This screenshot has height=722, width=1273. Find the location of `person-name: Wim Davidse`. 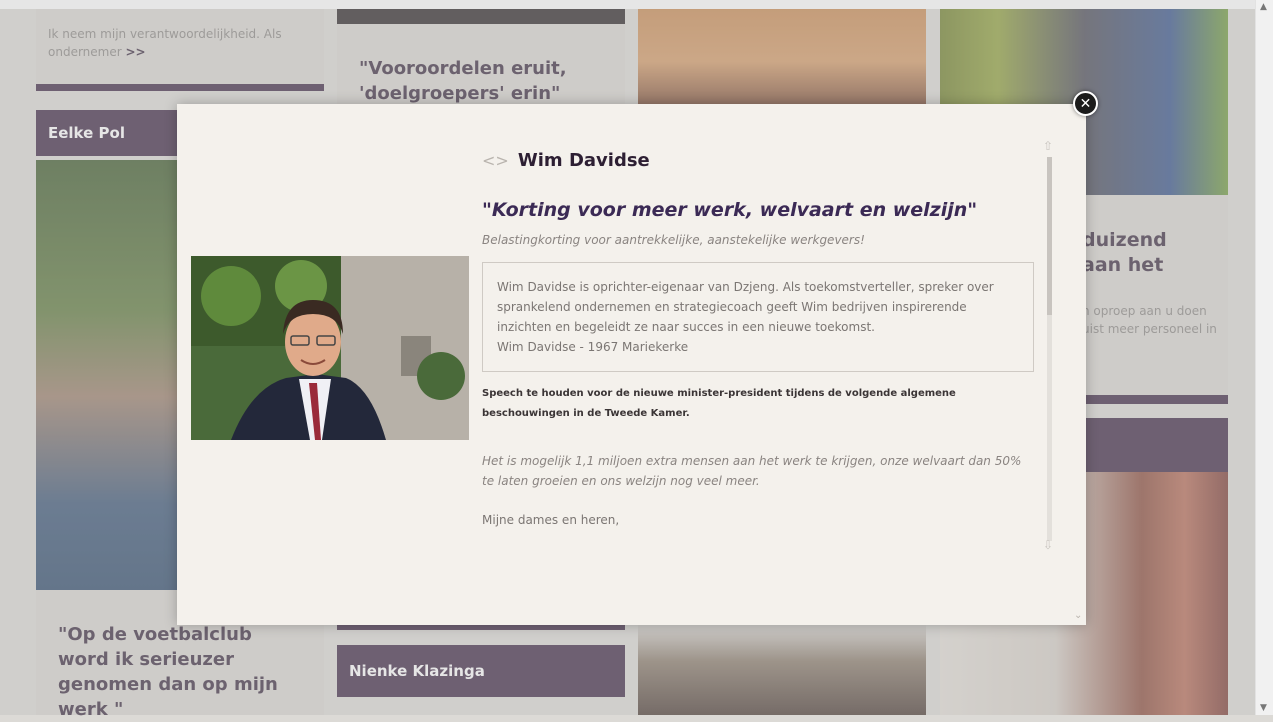

person-name: Wim Davidse is located at coordinates (583, 160).